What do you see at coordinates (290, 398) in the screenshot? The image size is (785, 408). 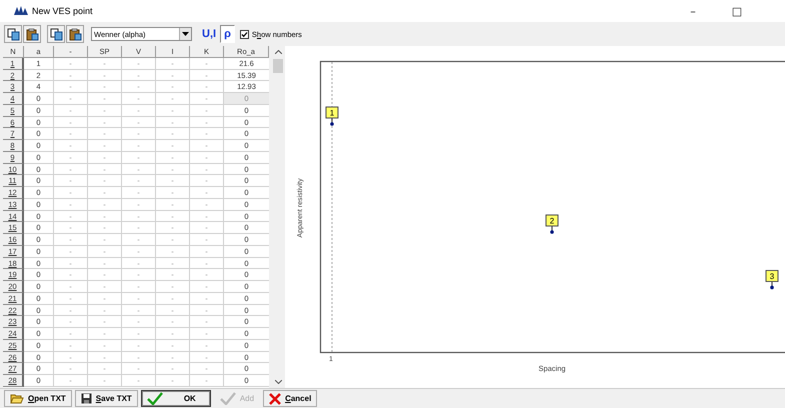 I see `cancel-button: Cancel` at bounding box center [290, 398].